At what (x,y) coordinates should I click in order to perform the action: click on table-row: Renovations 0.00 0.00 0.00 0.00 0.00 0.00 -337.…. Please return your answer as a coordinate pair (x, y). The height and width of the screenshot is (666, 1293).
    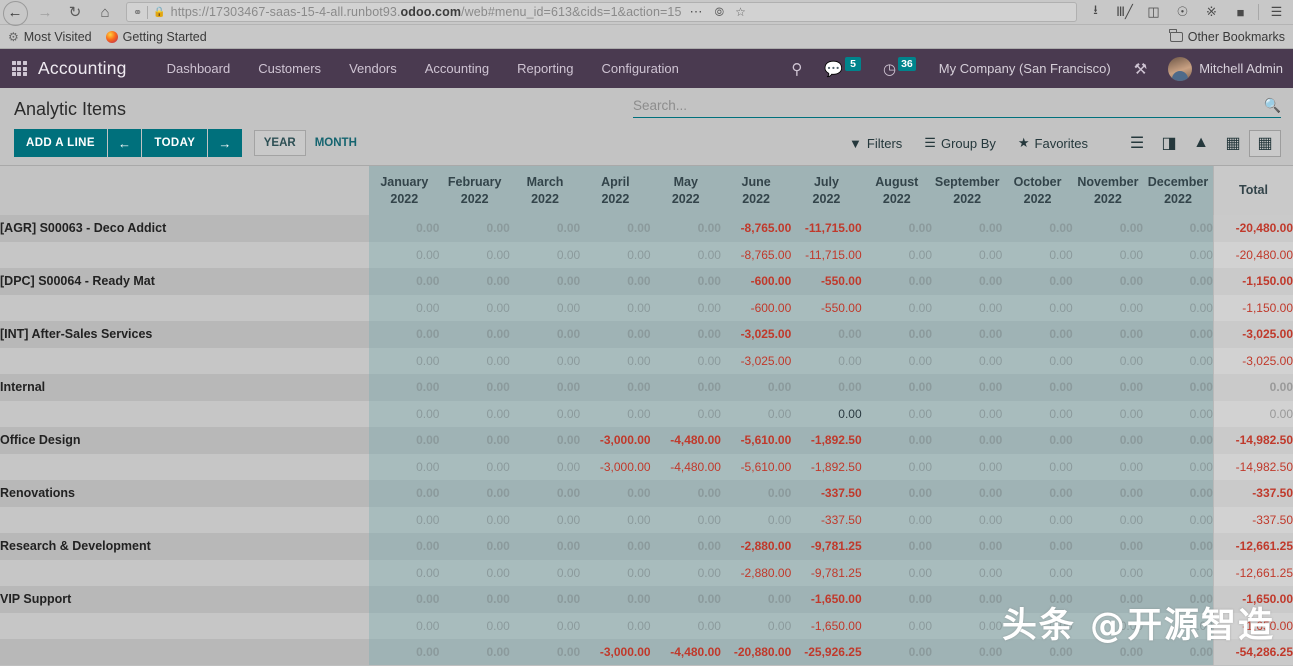
    Looking at the image, I should click on (646, 493).